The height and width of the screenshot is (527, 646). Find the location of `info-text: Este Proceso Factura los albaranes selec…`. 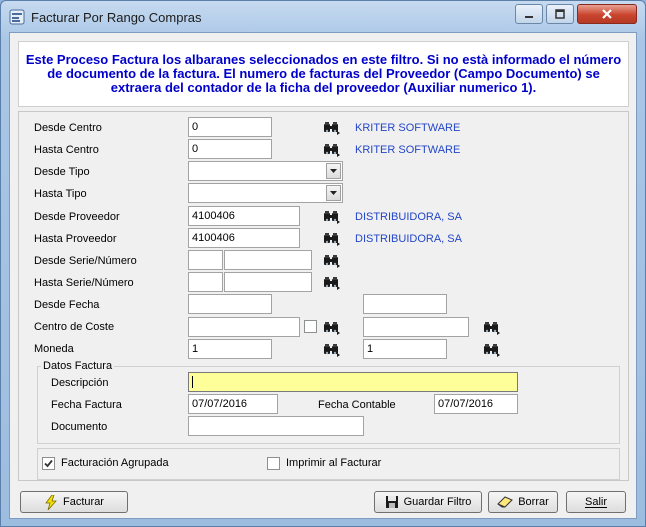

info-text: Este Proceso Factura los albaranes selec… is located at coordinates (323, 73).